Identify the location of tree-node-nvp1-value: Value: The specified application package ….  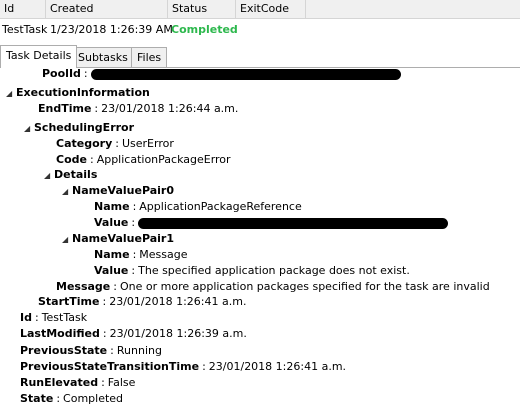
(252, 271).